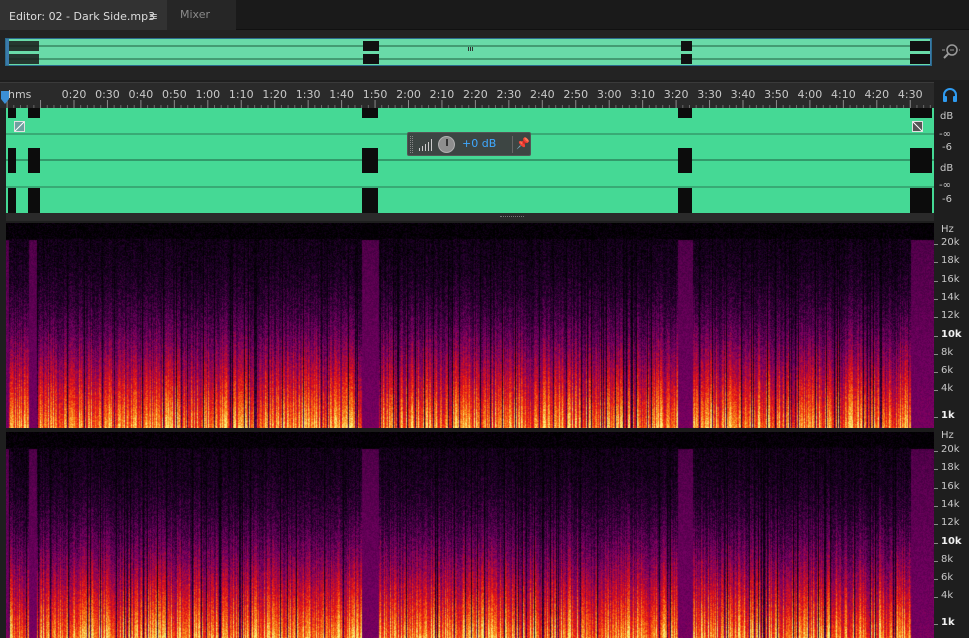  I want to click on ruler-tick-label: 4:00, so click(810, 94).